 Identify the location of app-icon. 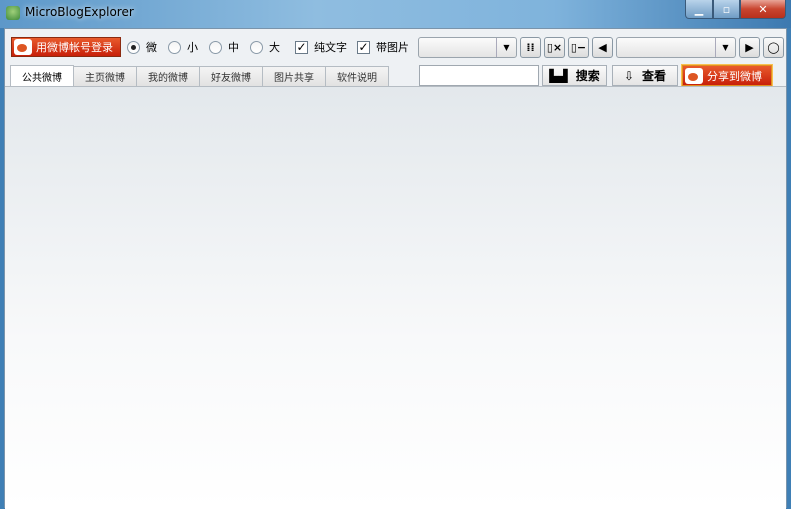
(13, 13).